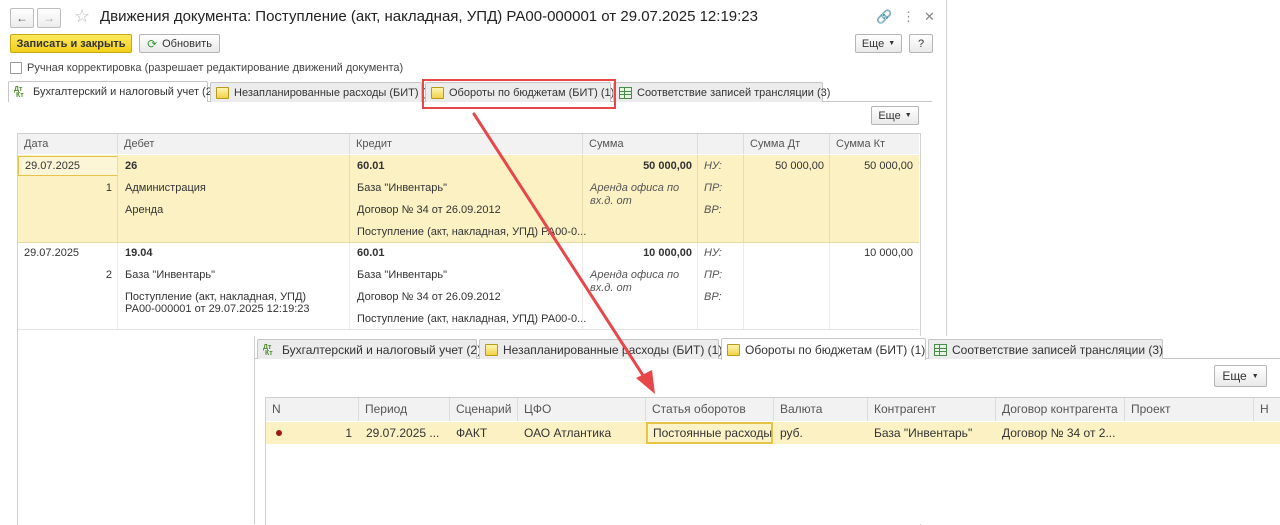 The image size is (1280, 525). What do you see at coordinates (645, 382) in the screenshot?
I see `arrow-head` at bounding box center [645, 382].